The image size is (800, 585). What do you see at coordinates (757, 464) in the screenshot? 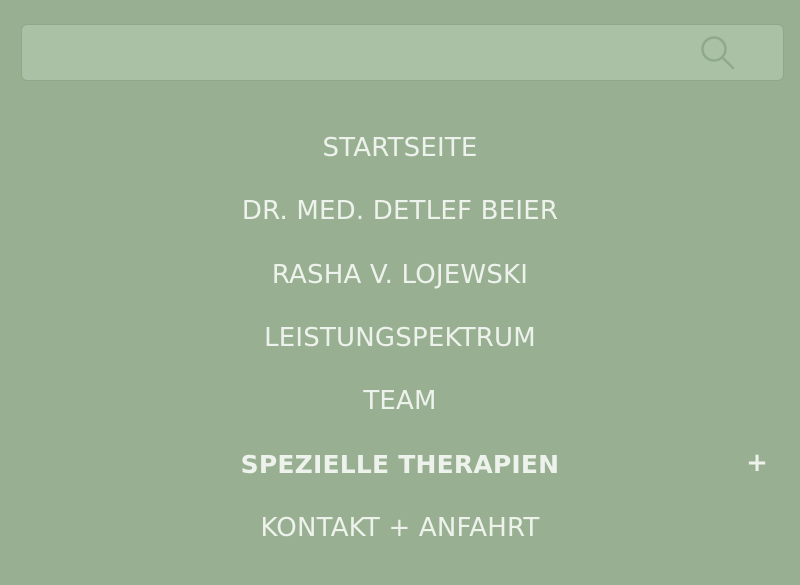
I see `expand-submenu-toggle: +` at bounding box center [757, 464].